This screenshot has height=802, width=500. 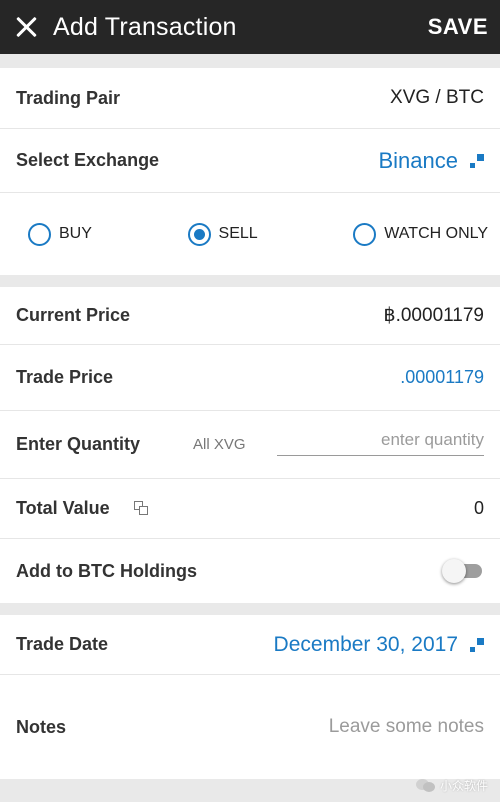 What do you see at coordinates (88, 160) in the screenshot?
I see `exchange-label: Select Exchange` at bounding box center [88, 160].